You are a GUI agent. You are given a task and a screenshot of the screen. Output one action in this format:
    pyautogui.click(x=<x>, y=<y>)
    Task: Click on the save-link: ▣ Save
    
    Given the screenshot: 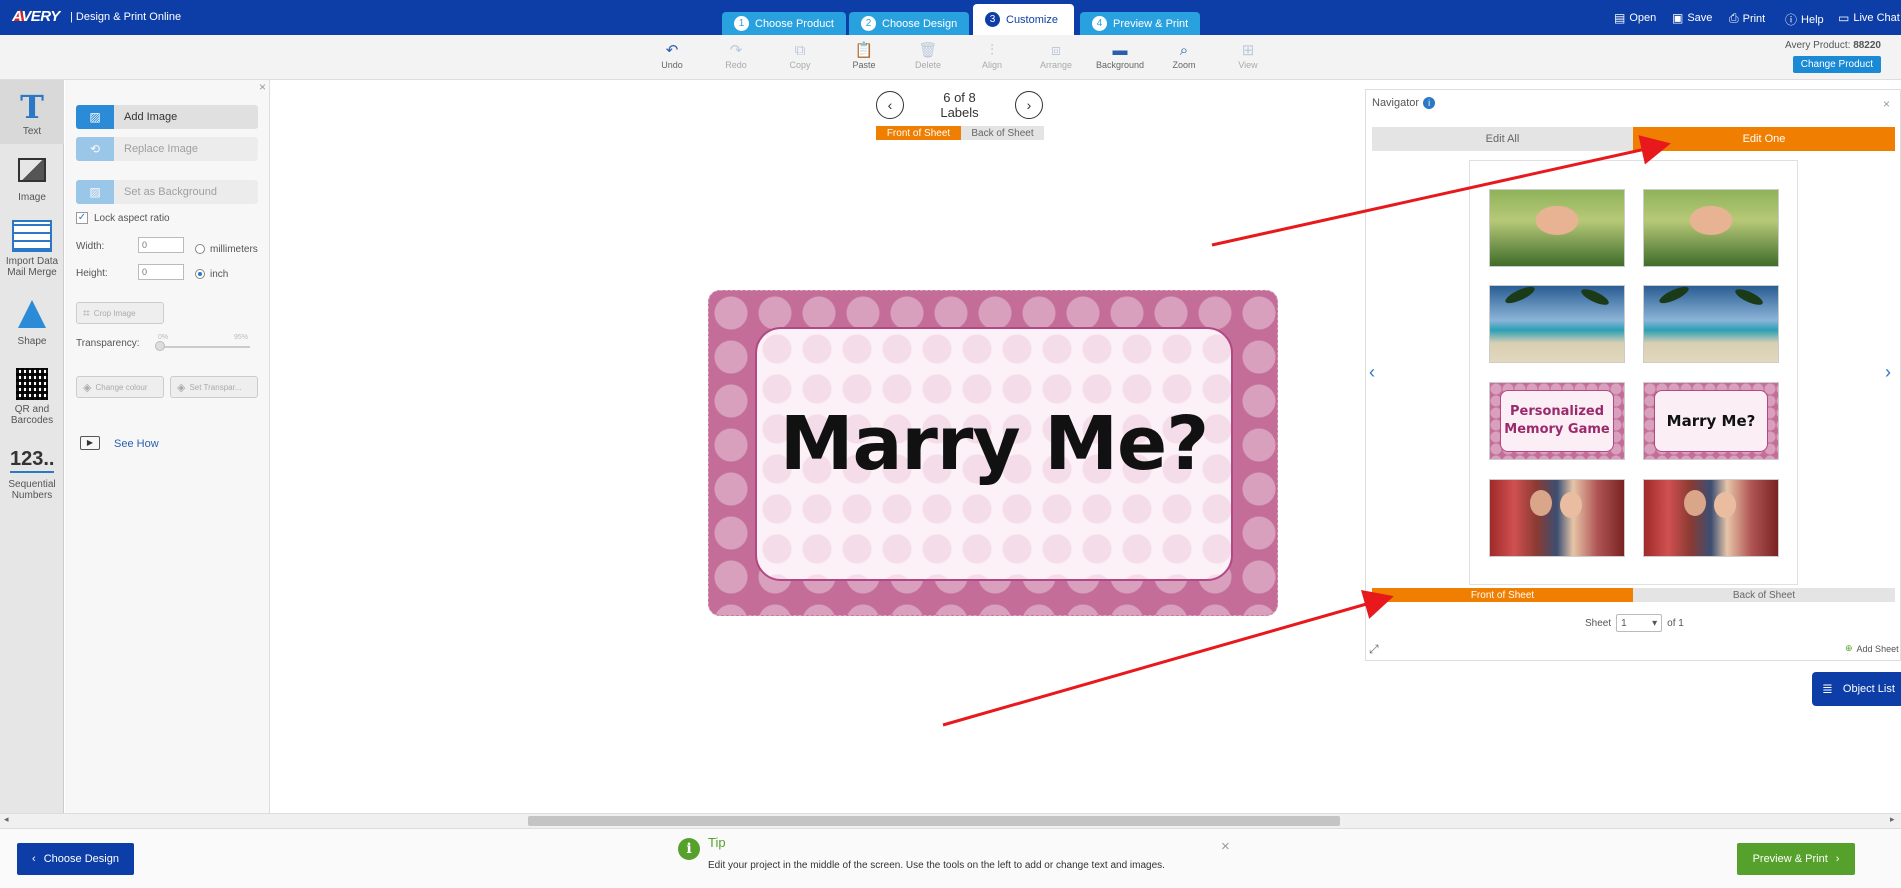 What is the action you would take?
    pyautogui.click(x=1692, y=18)
    